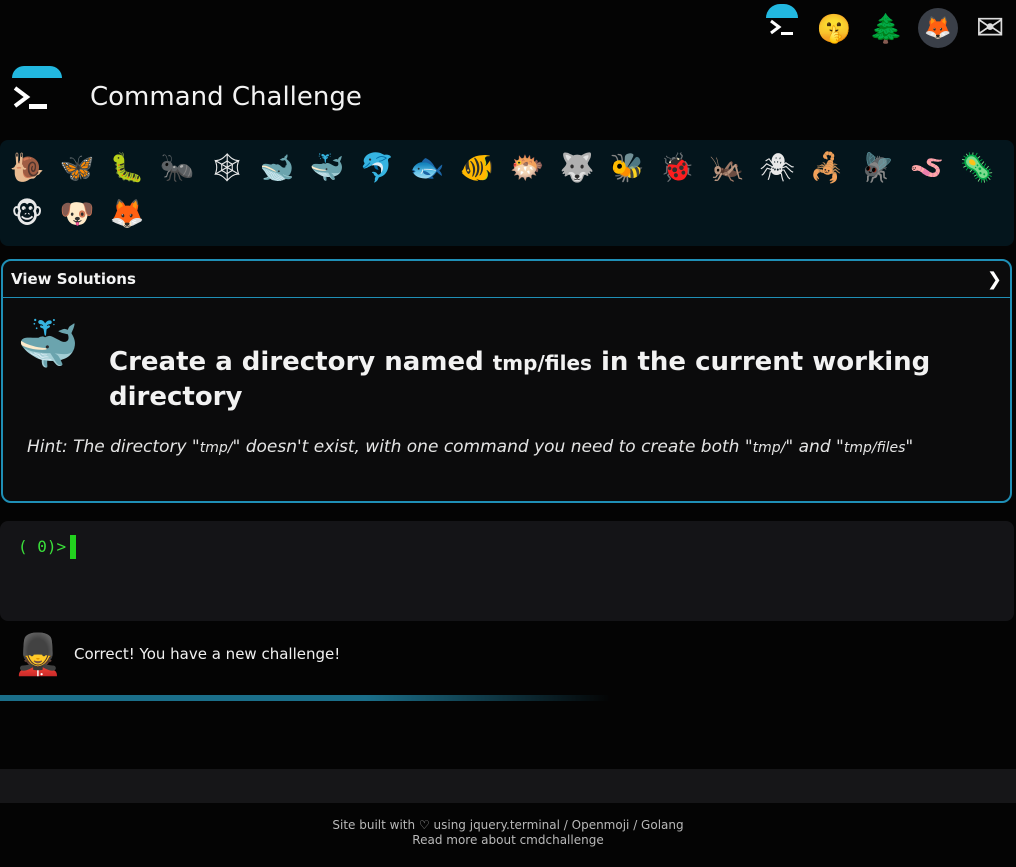  Describe the element at coordinates (874, 448) in the screenshot. I see `hint-code-3: tmp/files` at that location.